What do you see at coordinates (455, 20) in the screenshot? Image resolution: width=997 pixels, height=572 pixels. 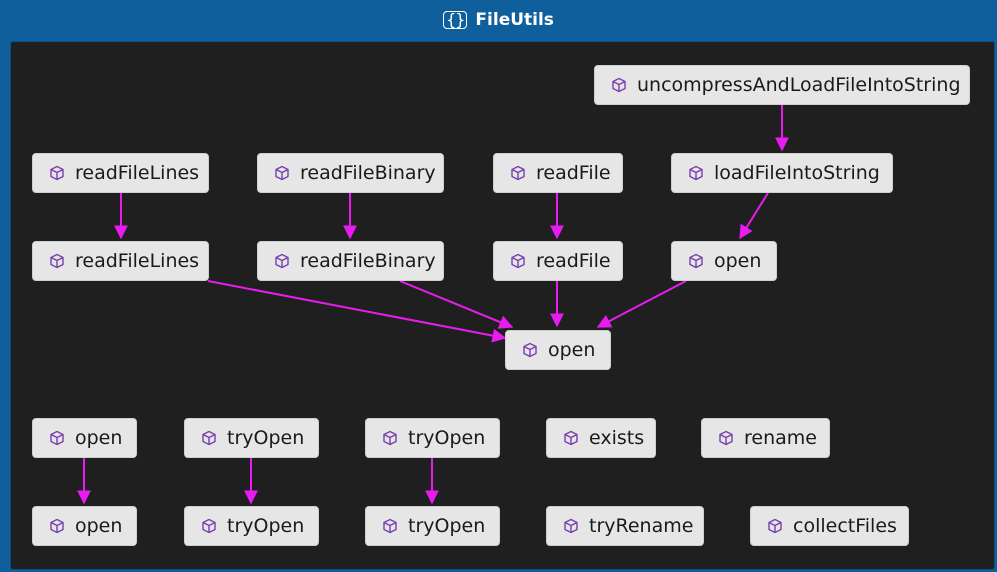 I see `namespace-braces-icon: {}` at bounding box center [455, 20].